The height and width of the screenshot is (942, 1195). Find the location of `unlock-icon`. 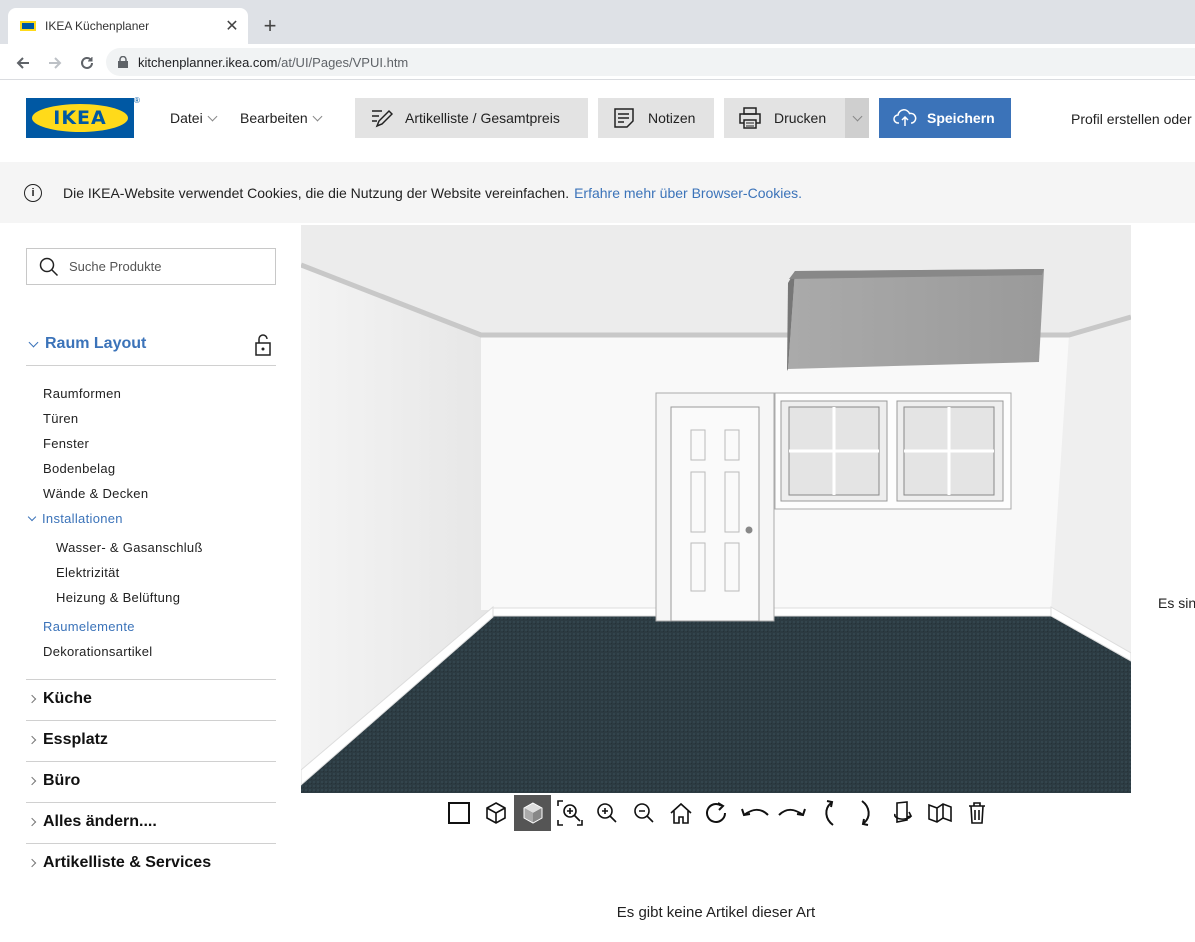

unlock-icon is located at coordinates (263, 345).